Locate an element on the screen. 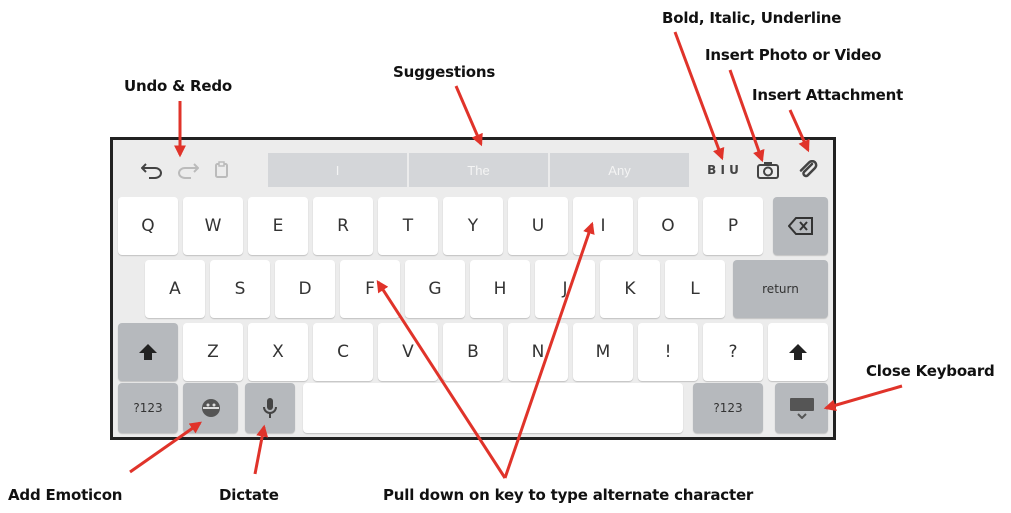 The image size is (1011, 513). key-g: G is located at coordinates (435, 289).